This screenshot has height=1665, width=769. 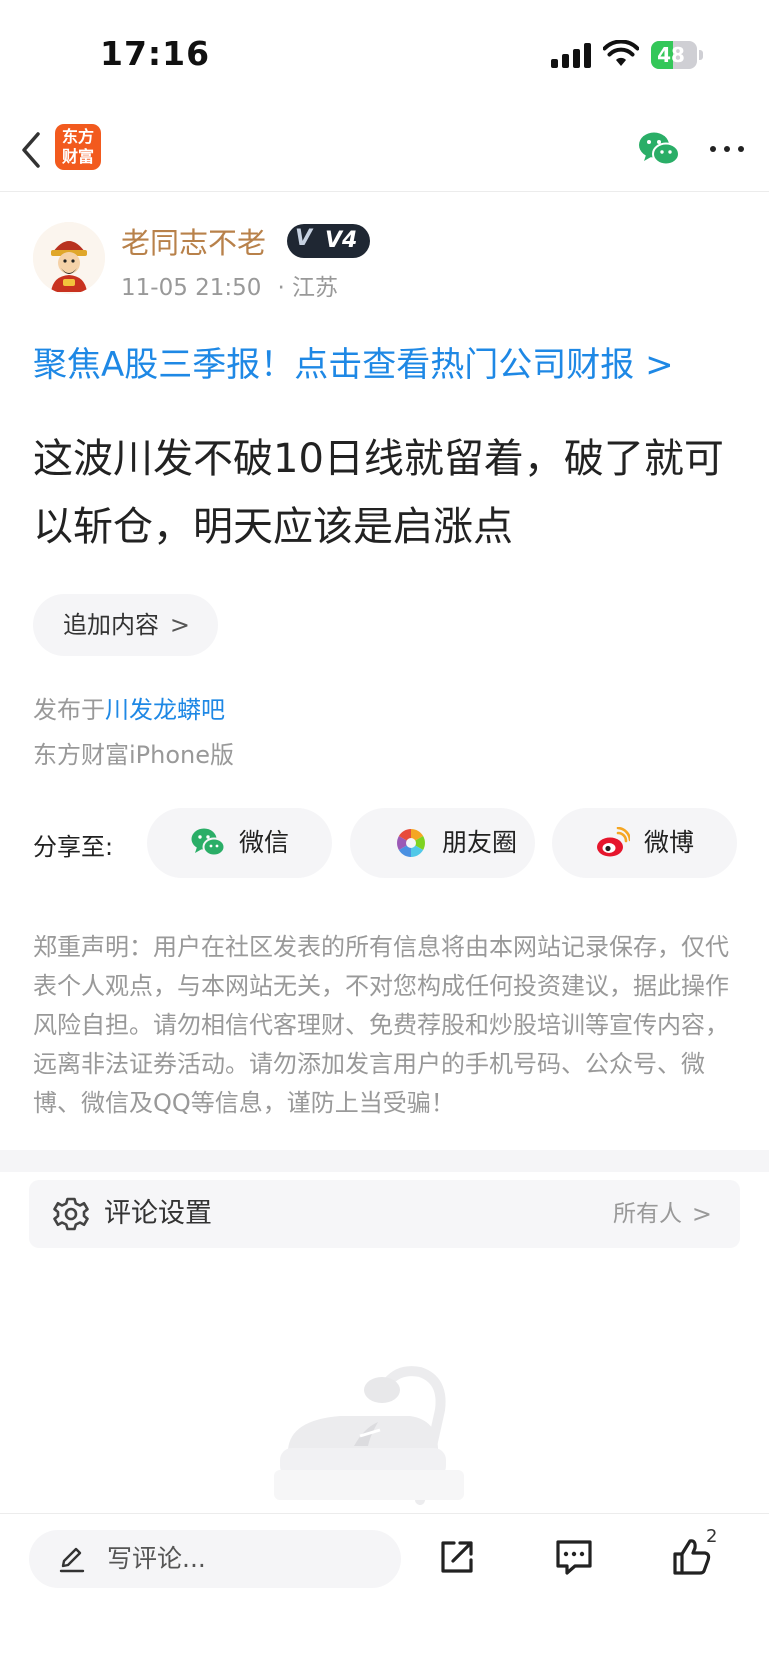 I want to click on share-moments-label: 朋友圈, so click(x=480, y=842).